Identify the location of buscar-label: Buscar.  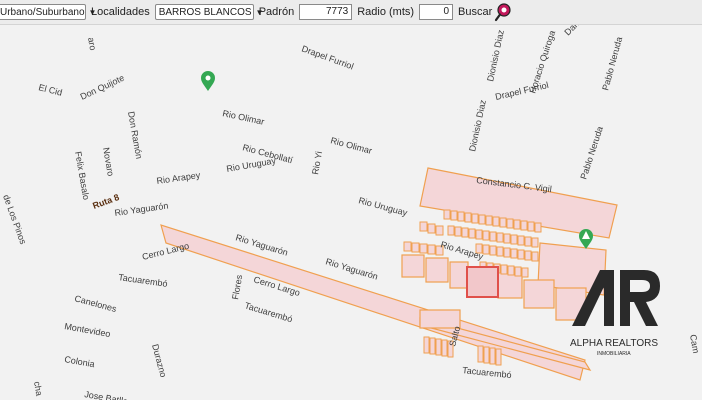
(475, 12).